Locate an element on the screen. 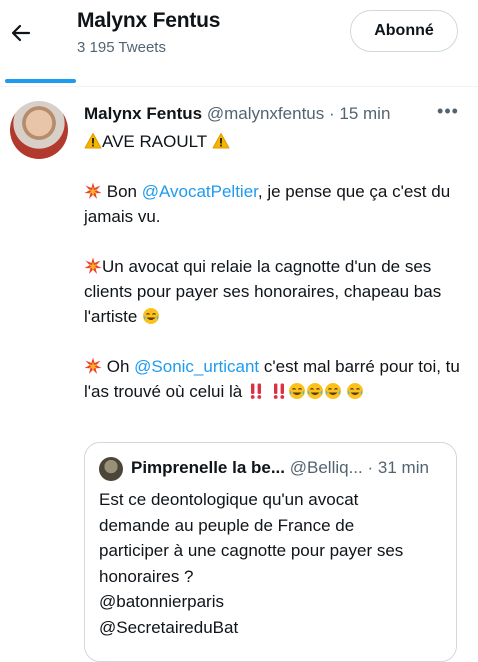 The width and height of the screenshot is (478, 662). quoted-tweet-header: Pimprenelle la be... @Belliq... · 31 min is located at coordinates (280, 468).